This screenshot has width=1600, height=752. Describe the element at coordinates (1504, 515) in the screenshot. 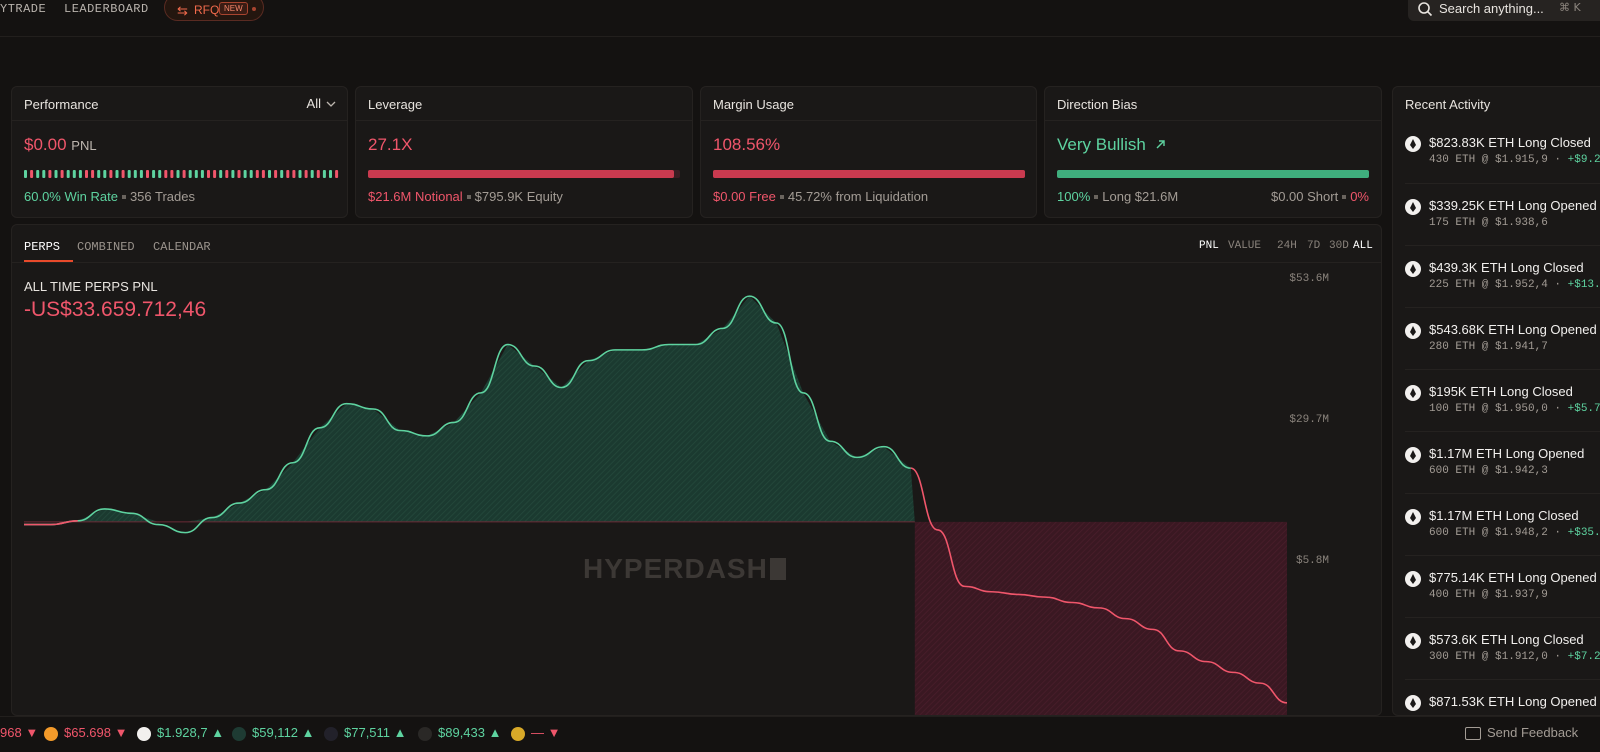

I see `activity-title: $1.17M ETH Long Closed` at that location.